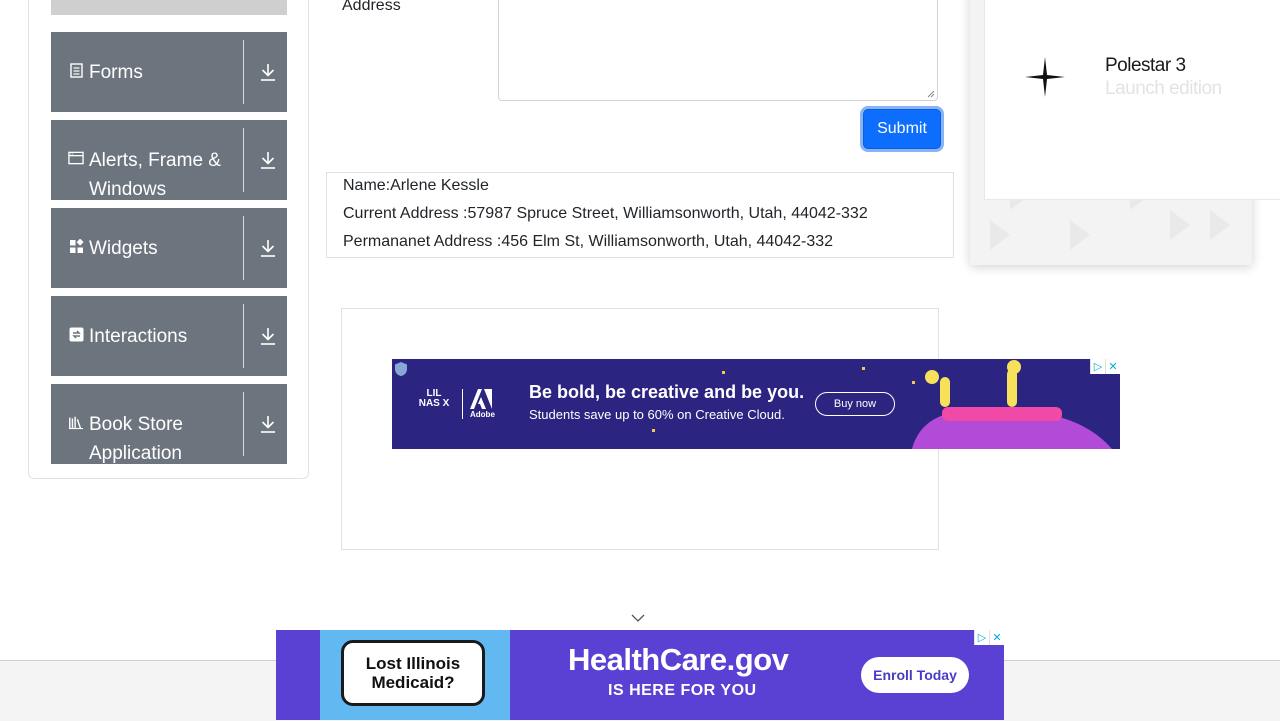 The width and height of the screenshot is (1280, 721). What do you see at coordinates (638, 618) in the screenshot?
I see `chevron-down-icon` at bounding box center [638, 618].